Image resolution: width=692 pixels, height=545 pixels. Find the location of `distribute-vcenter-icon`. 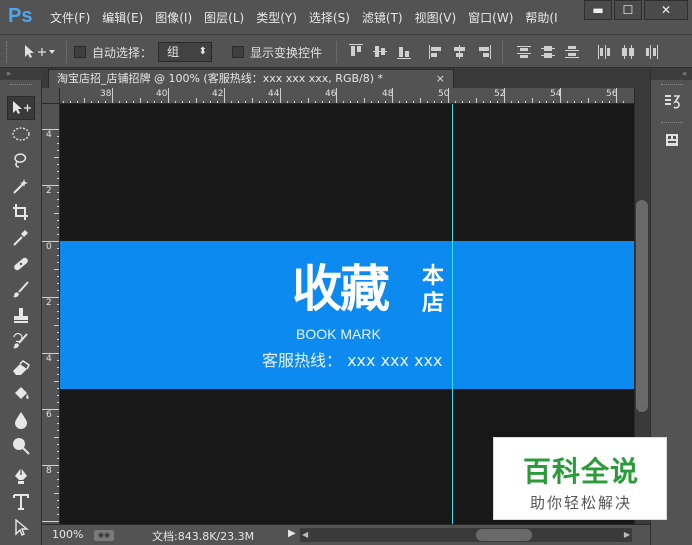

distribute-vcenter-icon is located at coordinates (548, 52).